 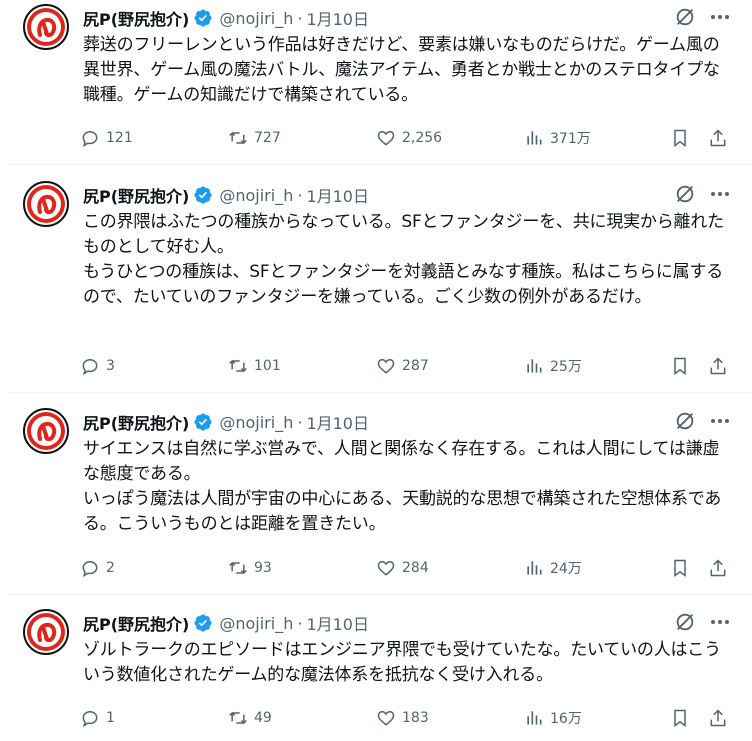 I want to click on reply-button: 1, so click(x=97, y=718).